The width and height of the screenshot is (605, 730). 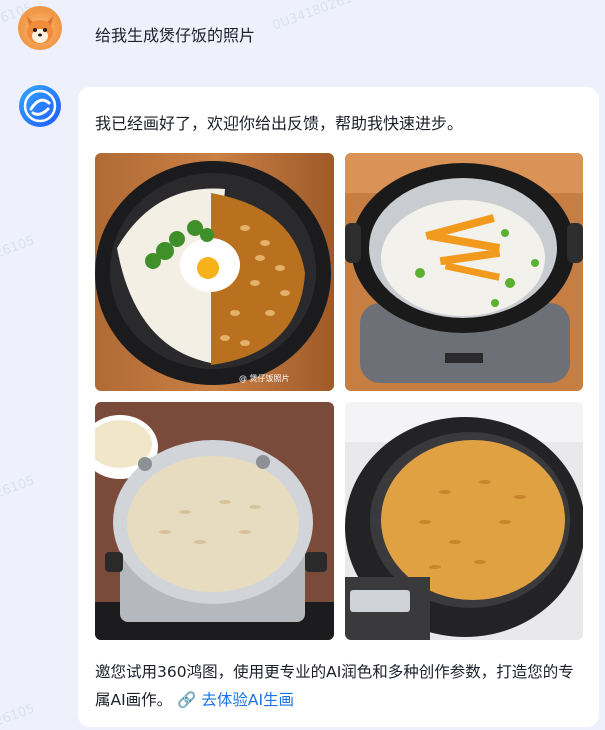 I want to click on assistant-logo-icon, so click(x=40, y=106).